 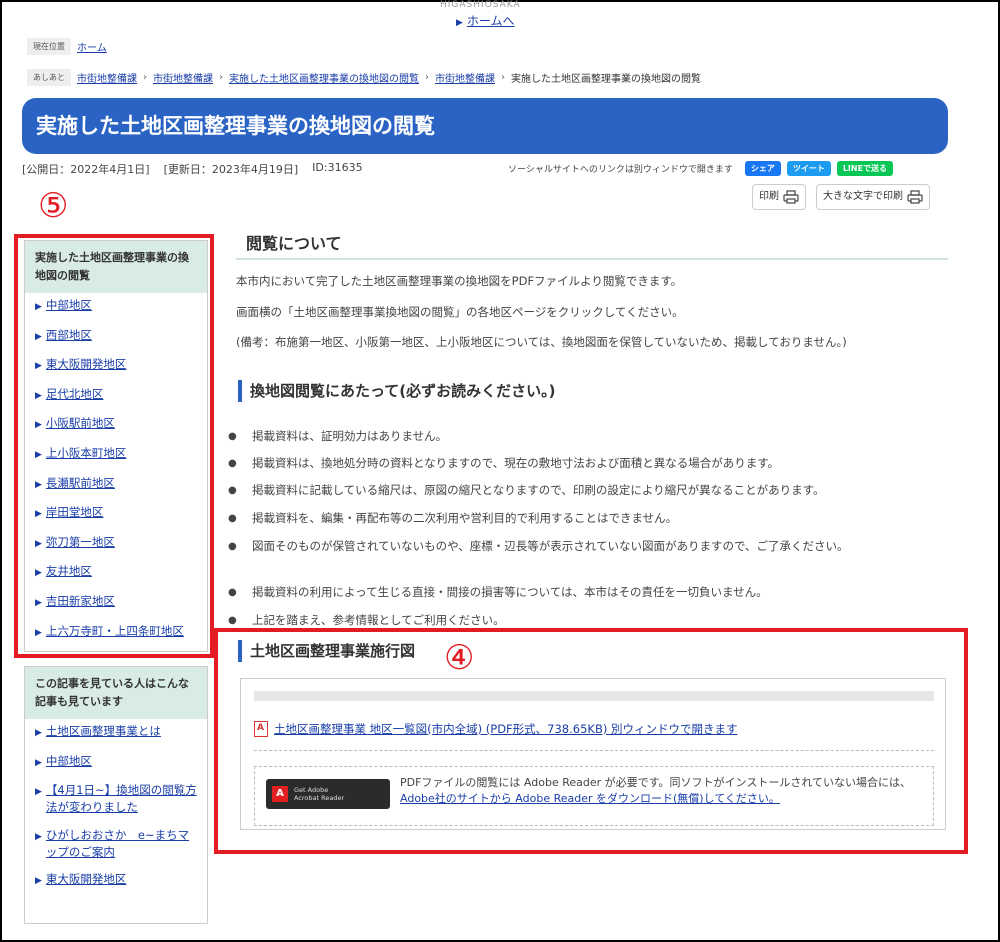 What do you see at coordinates (324, 77) in the screenshot?
I see `breadcrumb-item: 実施した土地区画整理事業の換地図の閲覧` at bounding box center [324, 77].